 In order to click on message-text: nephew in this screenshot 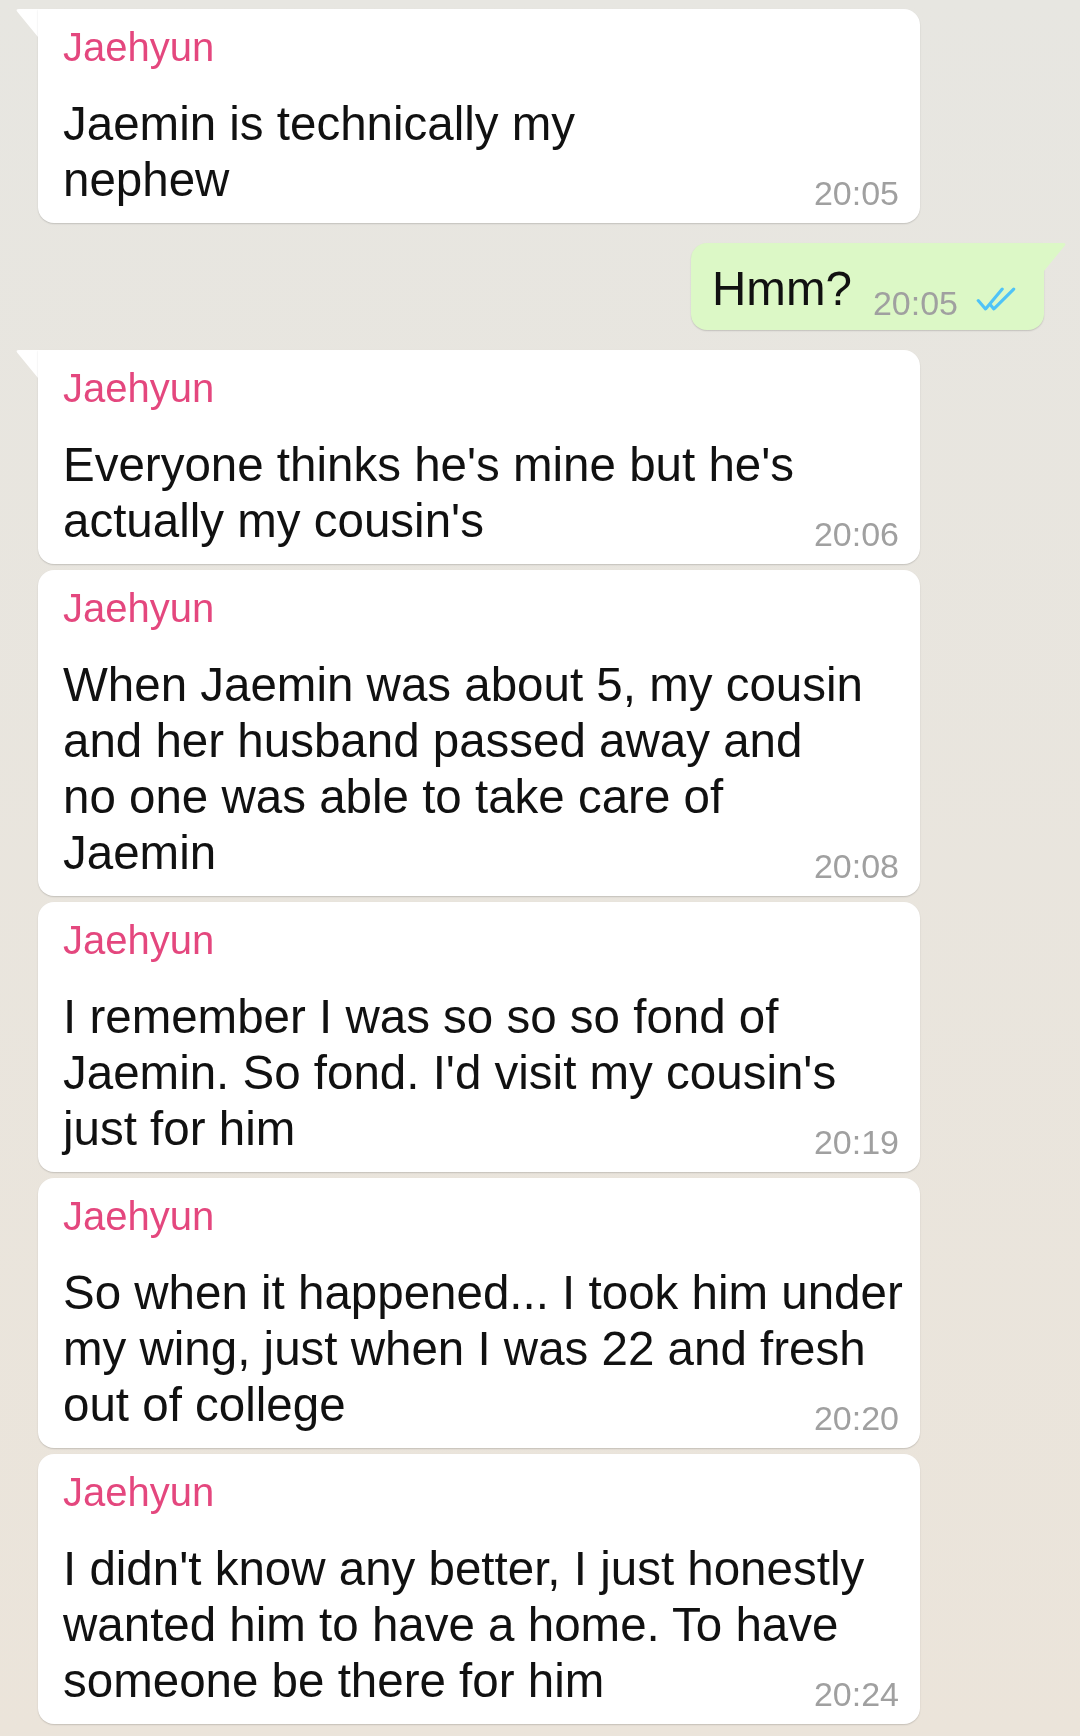, I will do `click(146, 180)`.